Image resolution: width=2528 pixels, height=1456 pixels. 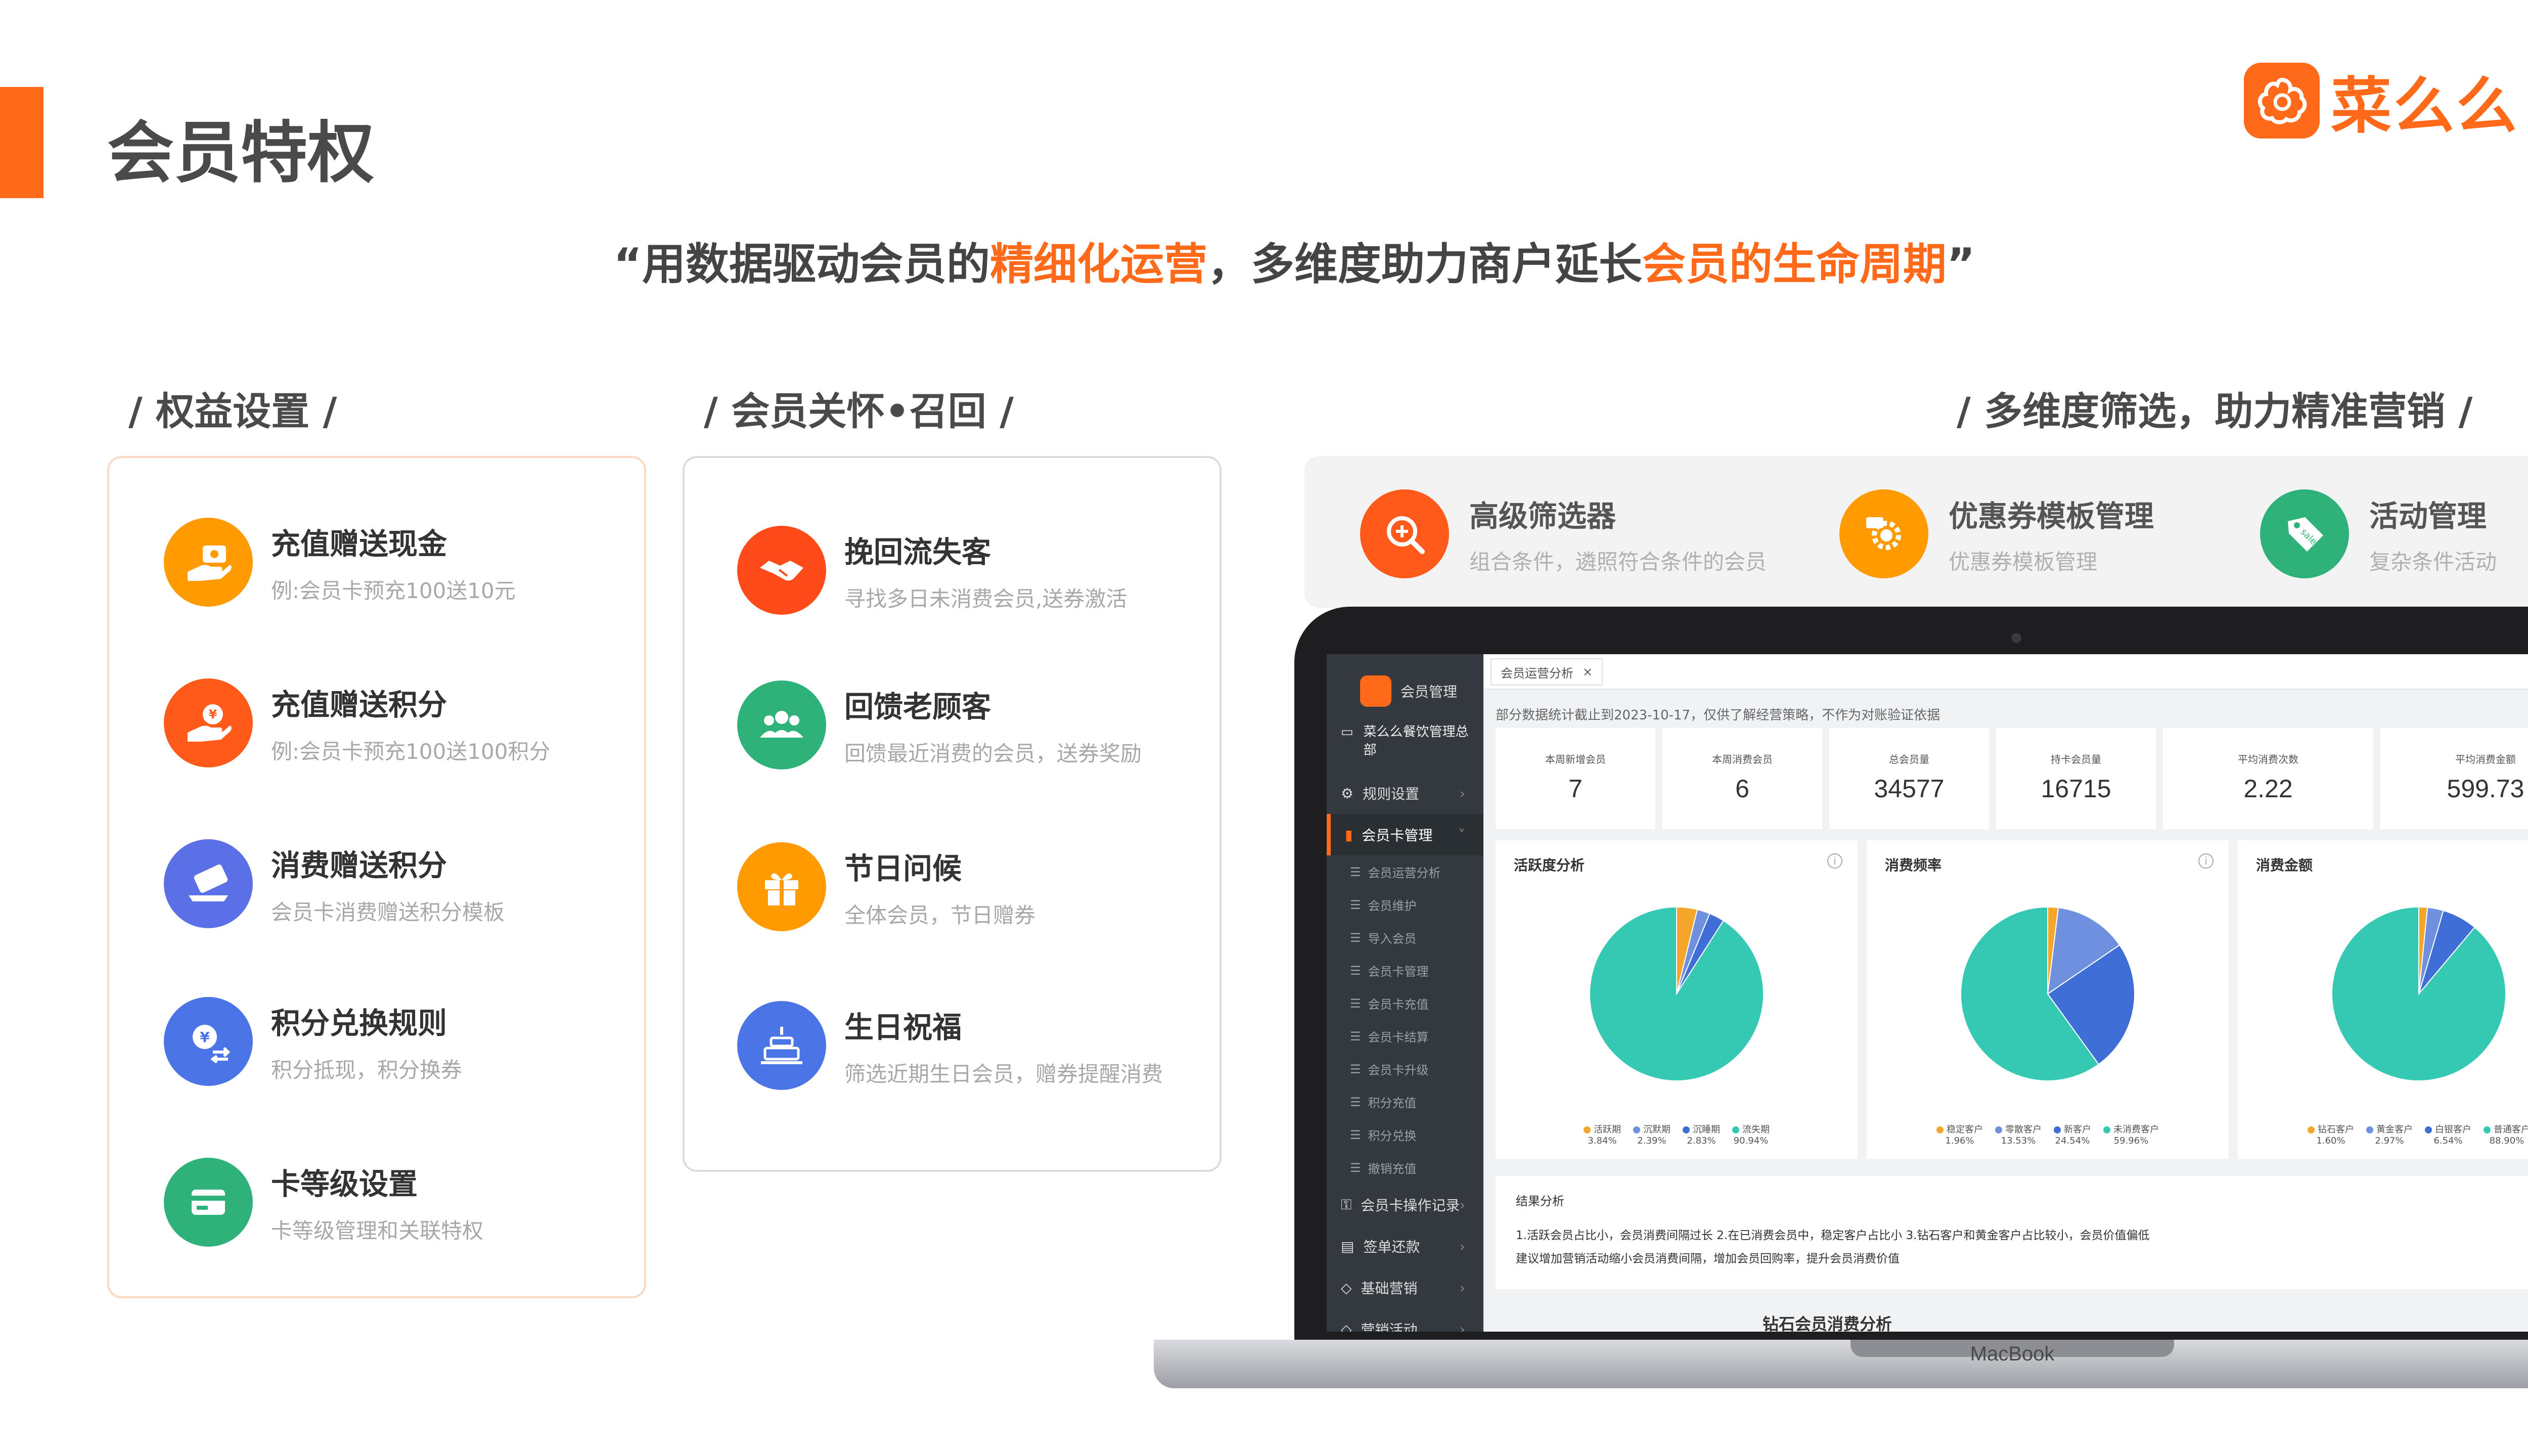 What do you see at coordinates (2076, 778) in the screenshot?
I see `stat-card: 持卡会员量 16715` at bounding box center [2076, 778].